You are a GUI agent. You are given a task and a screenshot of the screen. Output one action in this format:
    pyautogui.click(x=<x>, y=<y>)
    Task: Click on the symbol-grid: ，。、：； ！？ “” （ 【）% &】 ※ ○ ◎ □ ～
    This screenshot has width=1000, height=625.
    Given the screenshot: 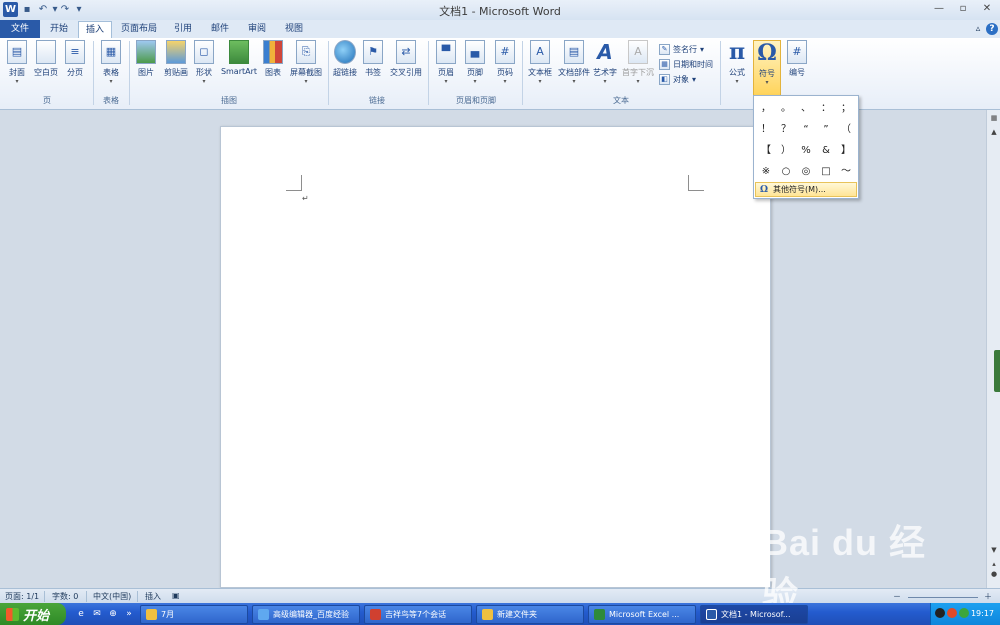 What is the action you would take?
    pyautogui.click(x=806, y=140)
    